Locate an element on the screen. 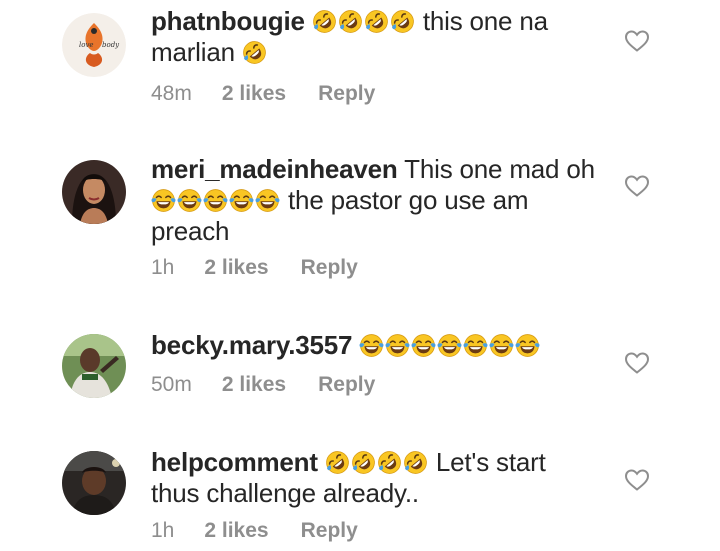 This screenshot has width=720, height=551. comment-body: Let's start is located at coordinates (490, 462).